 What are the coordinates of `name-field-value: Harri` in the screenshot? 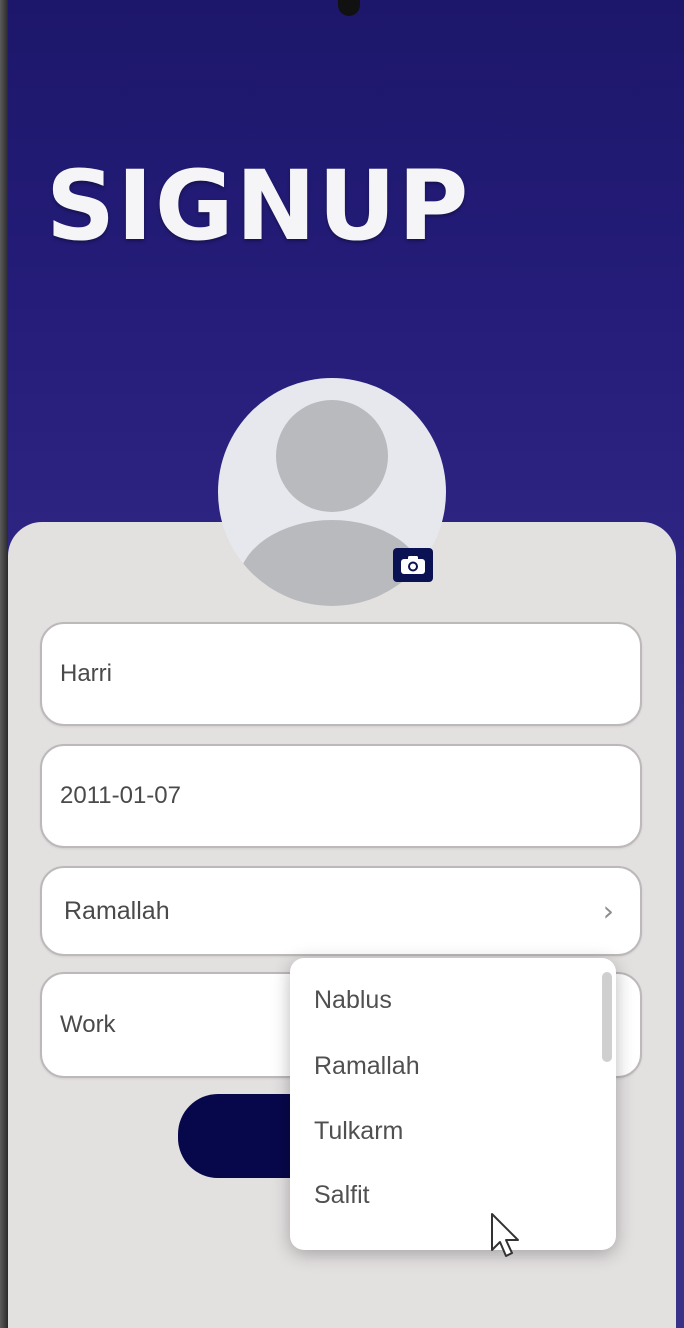 It's located at (86, 673).